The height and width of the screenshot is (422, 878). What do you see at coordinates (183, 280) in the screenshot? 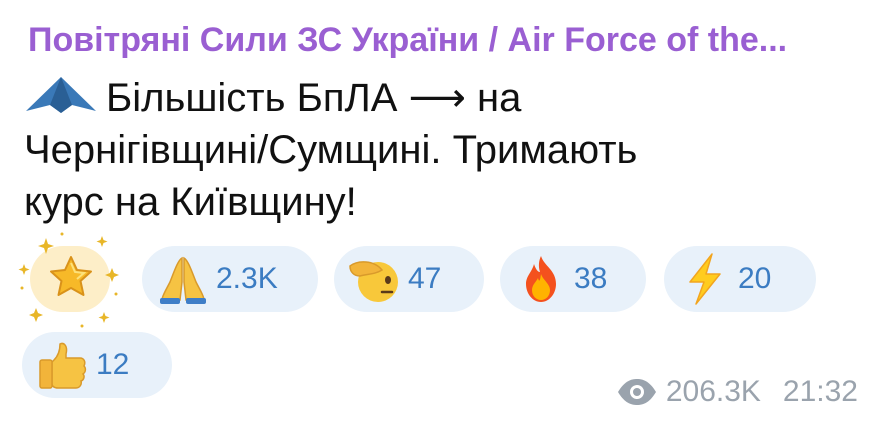
I see `praying-hands-icon` at bounding box center [183, 280].